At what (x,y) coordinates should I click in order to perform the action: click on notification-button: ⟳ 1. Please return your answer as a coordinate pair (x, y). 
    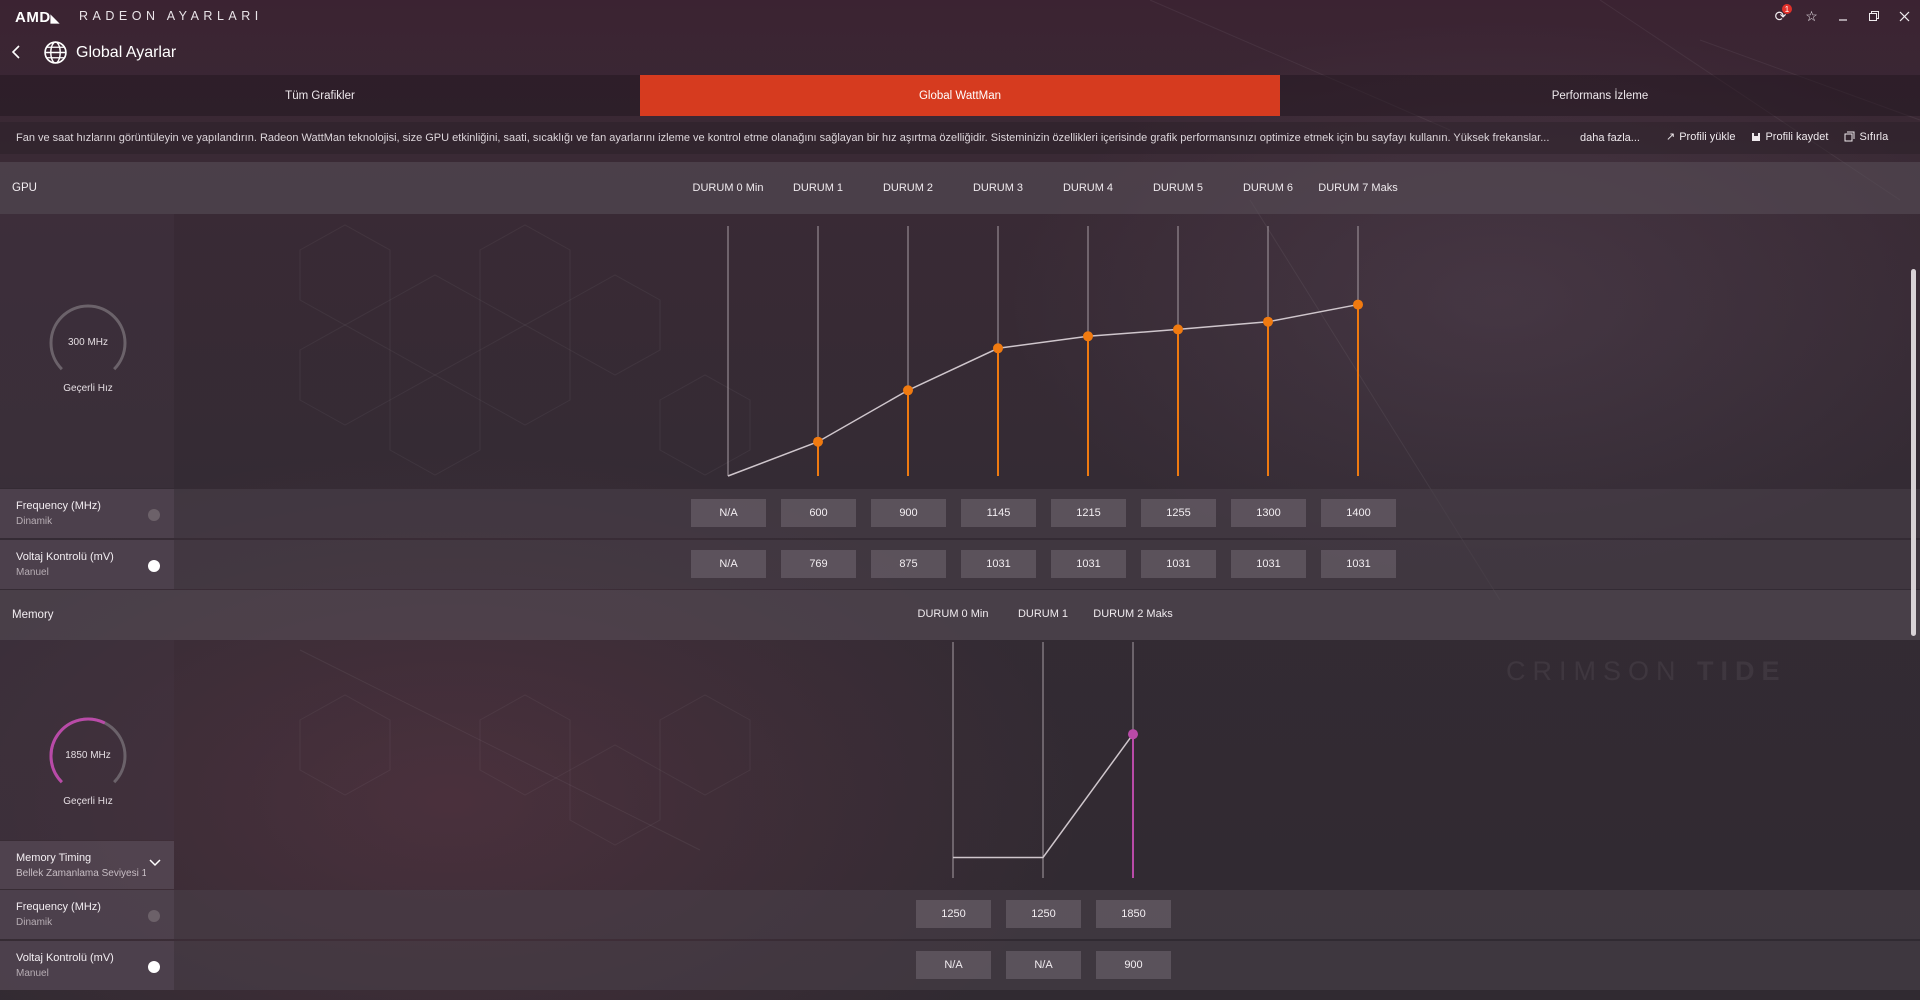
    Looking at the image, I should click on (1780, 16).